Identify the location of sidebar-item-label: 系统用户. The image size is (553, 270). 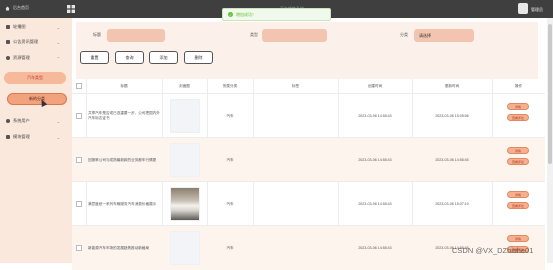
(21, 120).